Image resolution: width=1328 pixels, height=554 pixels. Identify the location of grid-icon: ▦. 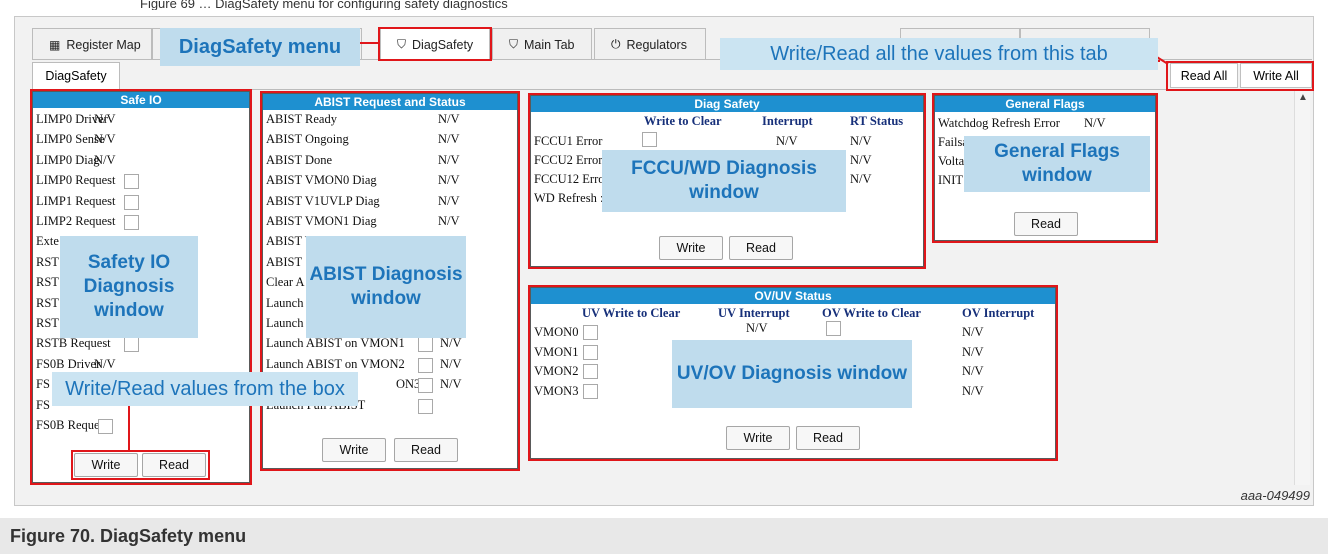
(55, 44).